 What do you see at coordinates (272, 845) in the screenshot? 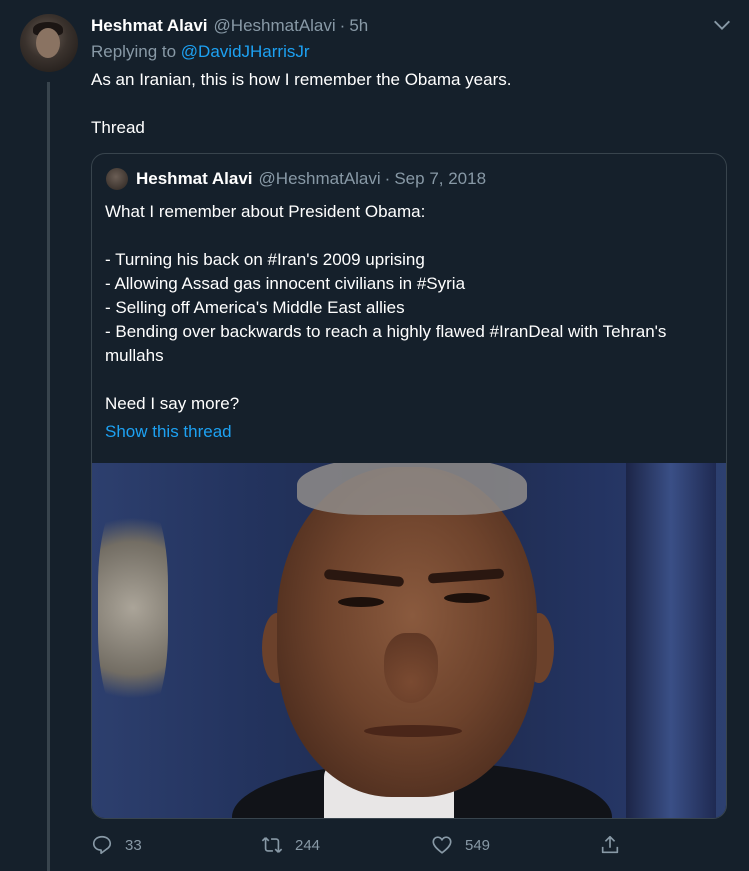
I see `retweet-icon` at bounding box center [272, 845].